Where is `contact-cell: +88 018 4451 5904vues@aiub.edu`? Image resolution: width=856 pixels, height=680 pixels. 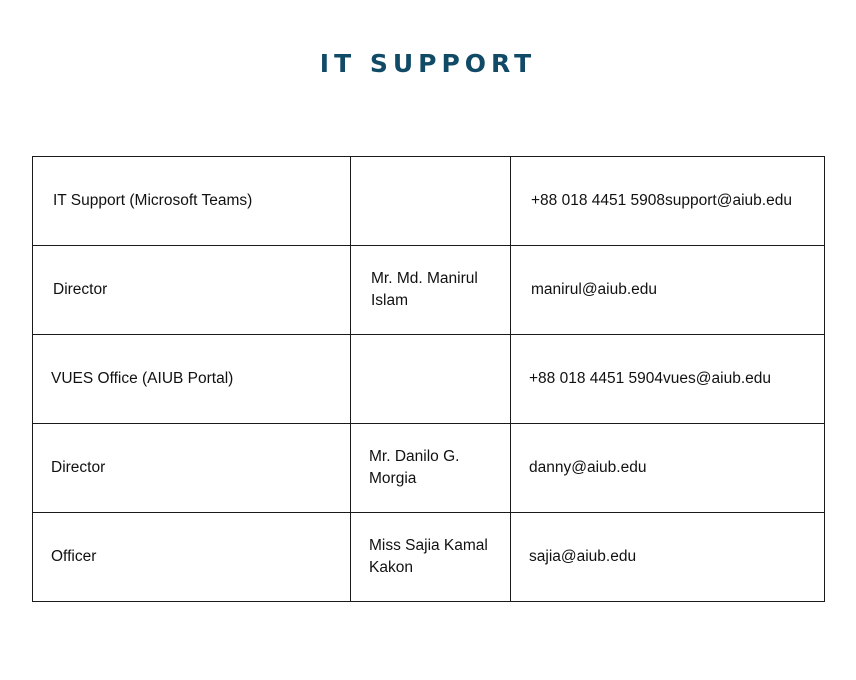 contact-cell: +88 018 4451 5904vues@aiub.edu is located at coordinates (667, 379).